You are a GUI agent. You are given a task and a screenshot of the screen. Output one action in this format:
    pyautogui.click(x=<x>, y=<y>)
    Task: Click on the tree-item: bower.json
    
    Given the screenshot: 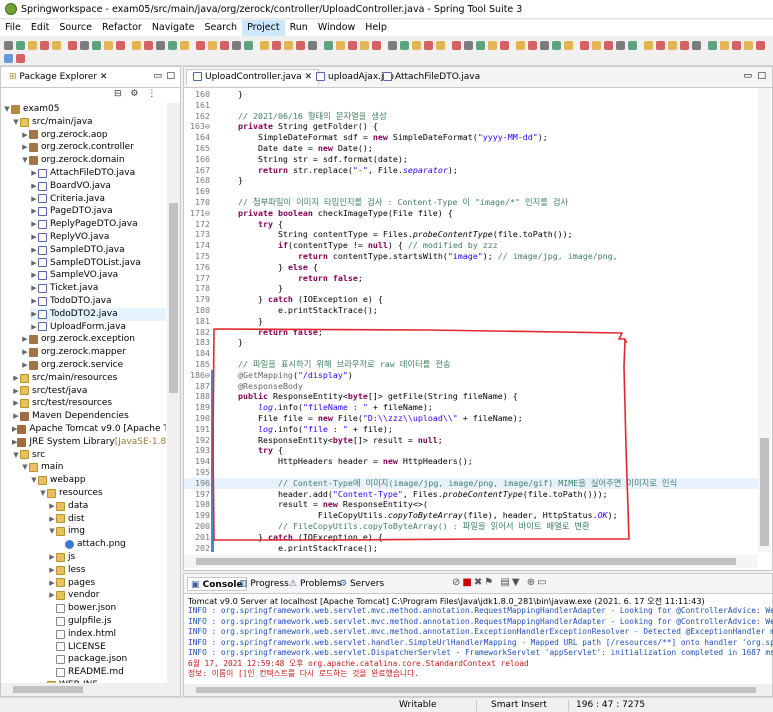 What is the action you would take?
    pyautogui.click(x=107, y=608)
    